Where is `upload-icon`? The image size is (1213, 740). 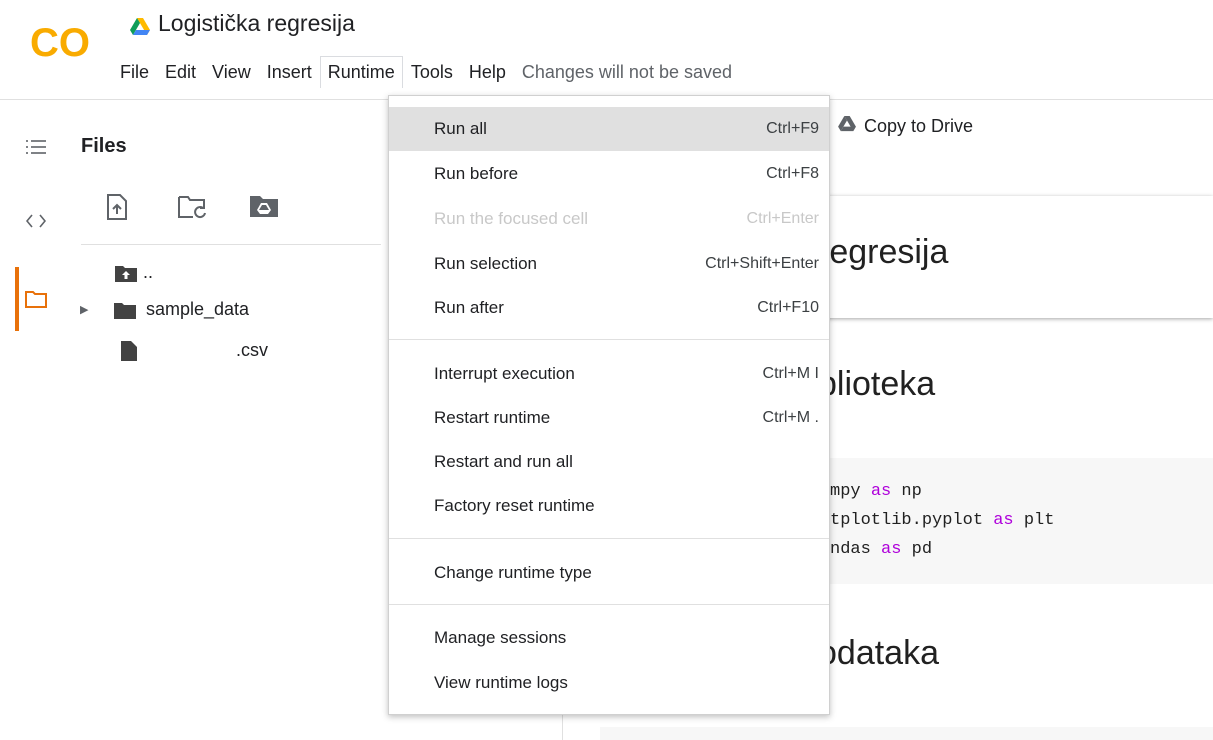
upload-icon is located at coordinates (119, 207).